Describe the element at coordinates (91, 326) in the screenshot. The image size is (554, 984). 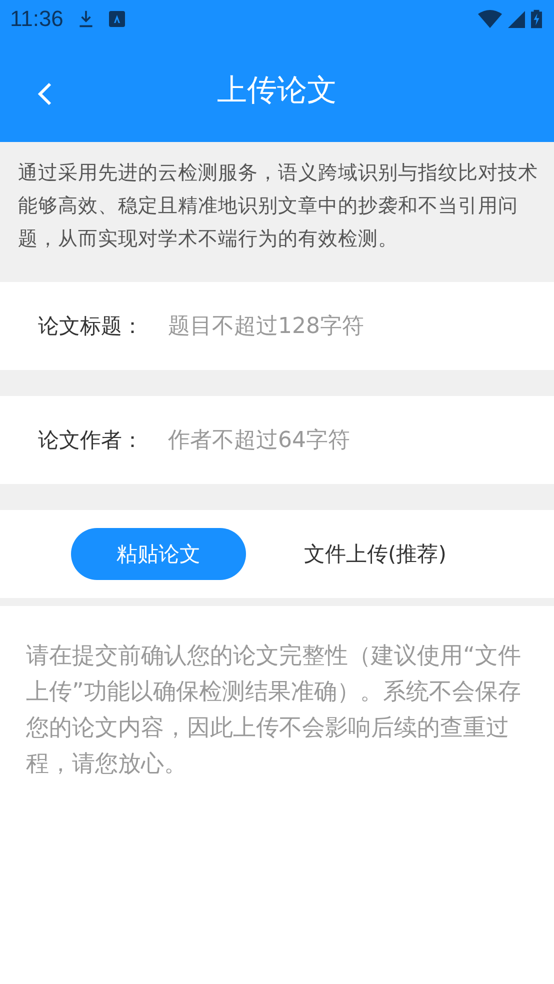
I see `field-label: 论文标题：` at that location.